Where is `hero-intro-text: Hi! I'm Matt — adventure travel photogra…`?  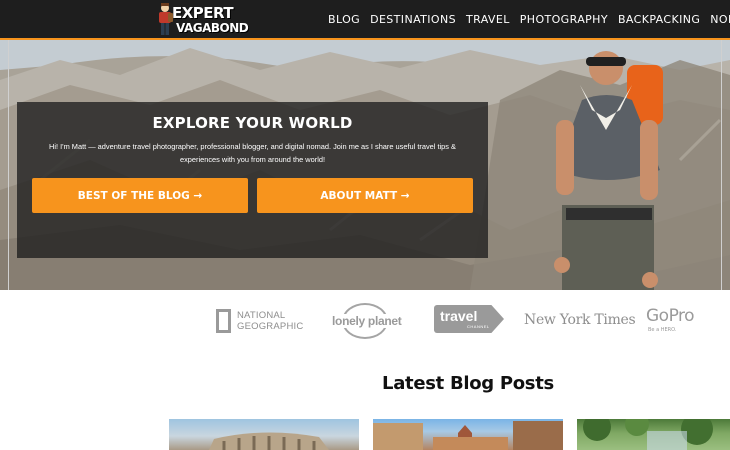
hero-intro-text: Hi! I'm Matt — adventure travel photogra… is located at coordinates (252, 153).